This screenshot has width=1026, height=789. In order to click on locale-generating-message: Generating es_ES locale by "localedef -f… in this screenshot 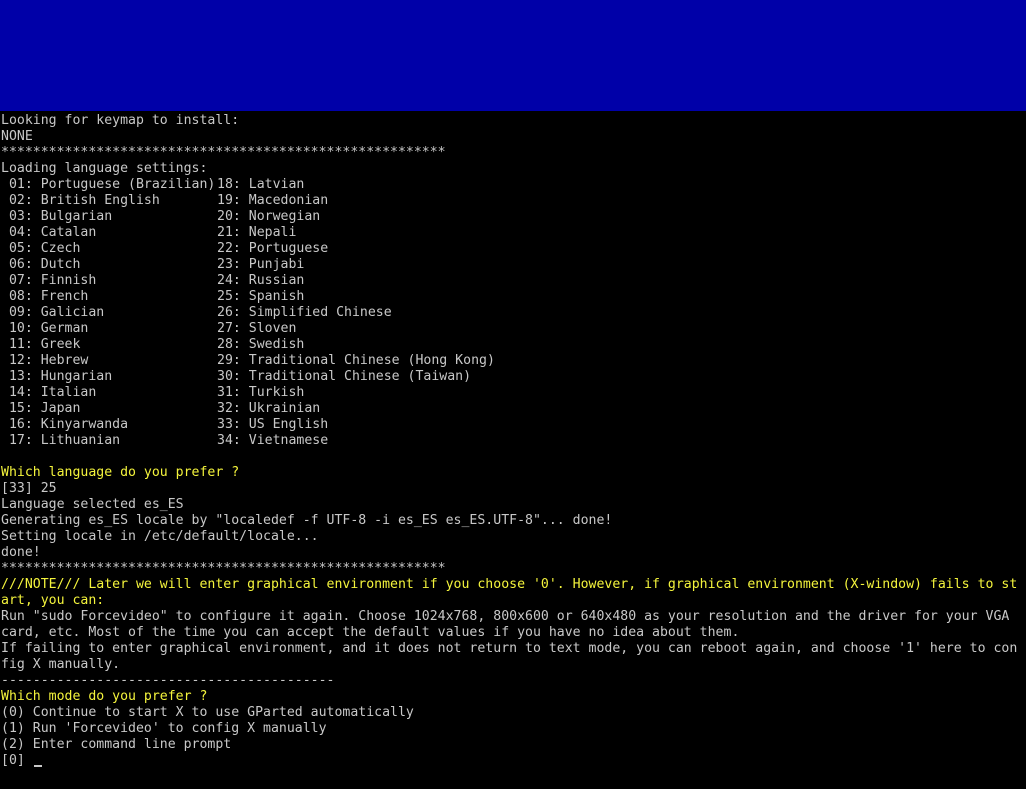, I will do `click(307, 520)`.